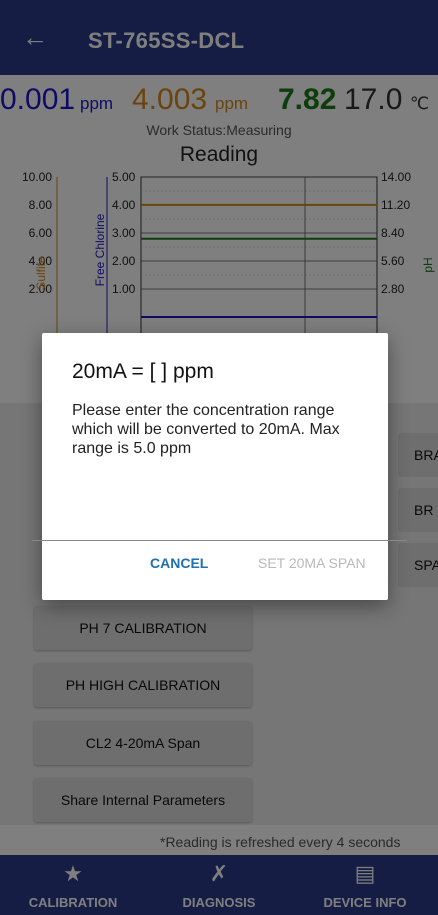 This screenshot has height=915, width=438. I want to click on span-input, so click(219, 524).